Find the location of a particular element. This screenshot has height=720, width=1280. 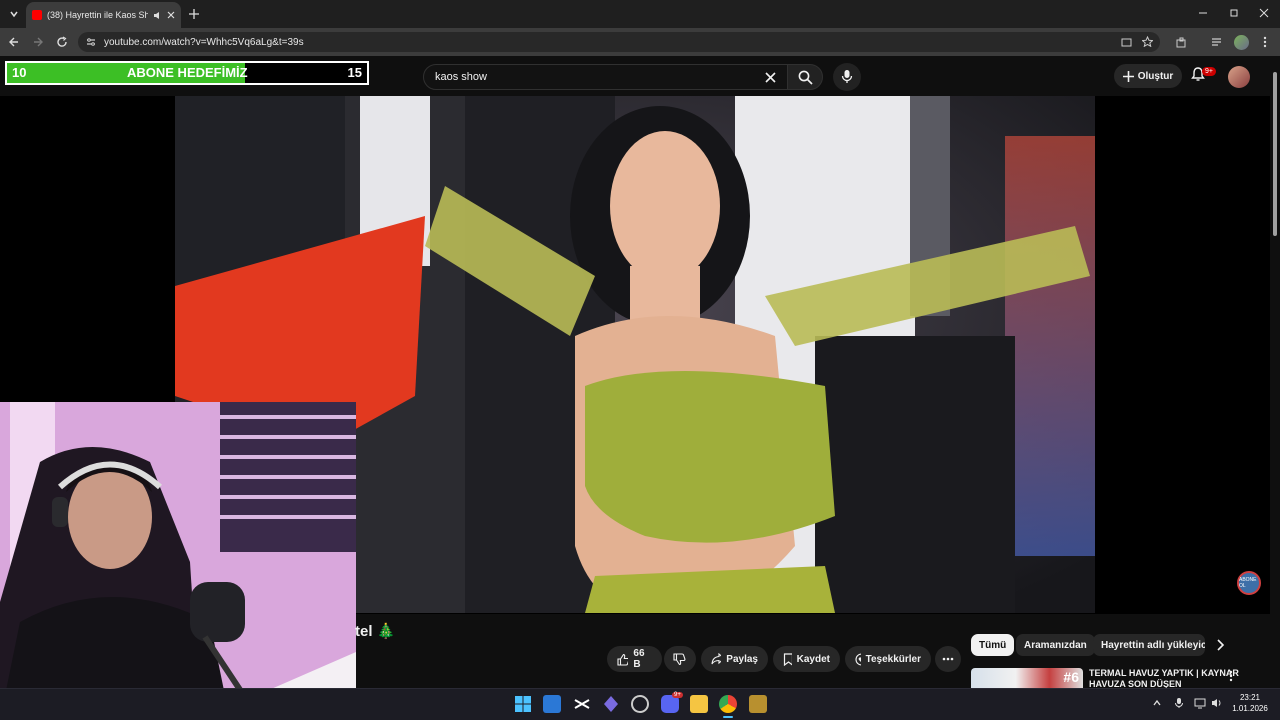

search-button is located at coordinates (805, 77).